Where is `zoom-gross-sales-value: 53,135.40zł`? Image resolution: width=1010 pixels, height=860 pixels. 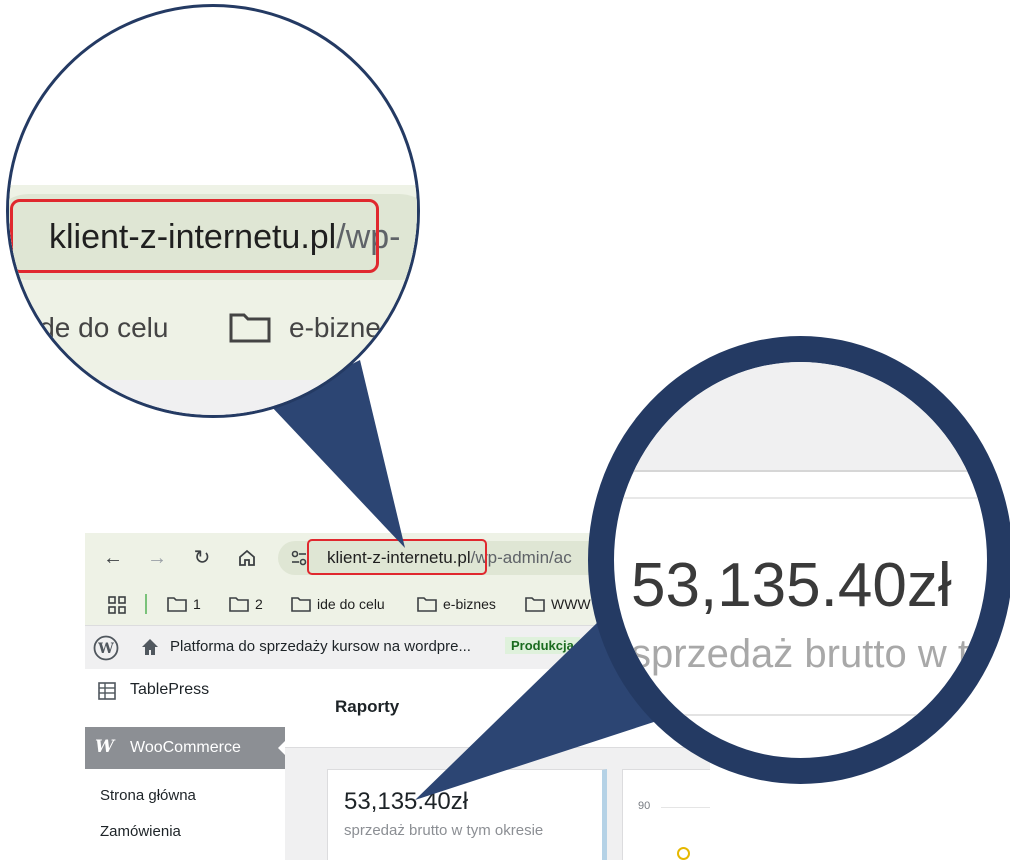
zoom-gross-sales-value: 53,135.40zł is located at coordinates (791, 585).